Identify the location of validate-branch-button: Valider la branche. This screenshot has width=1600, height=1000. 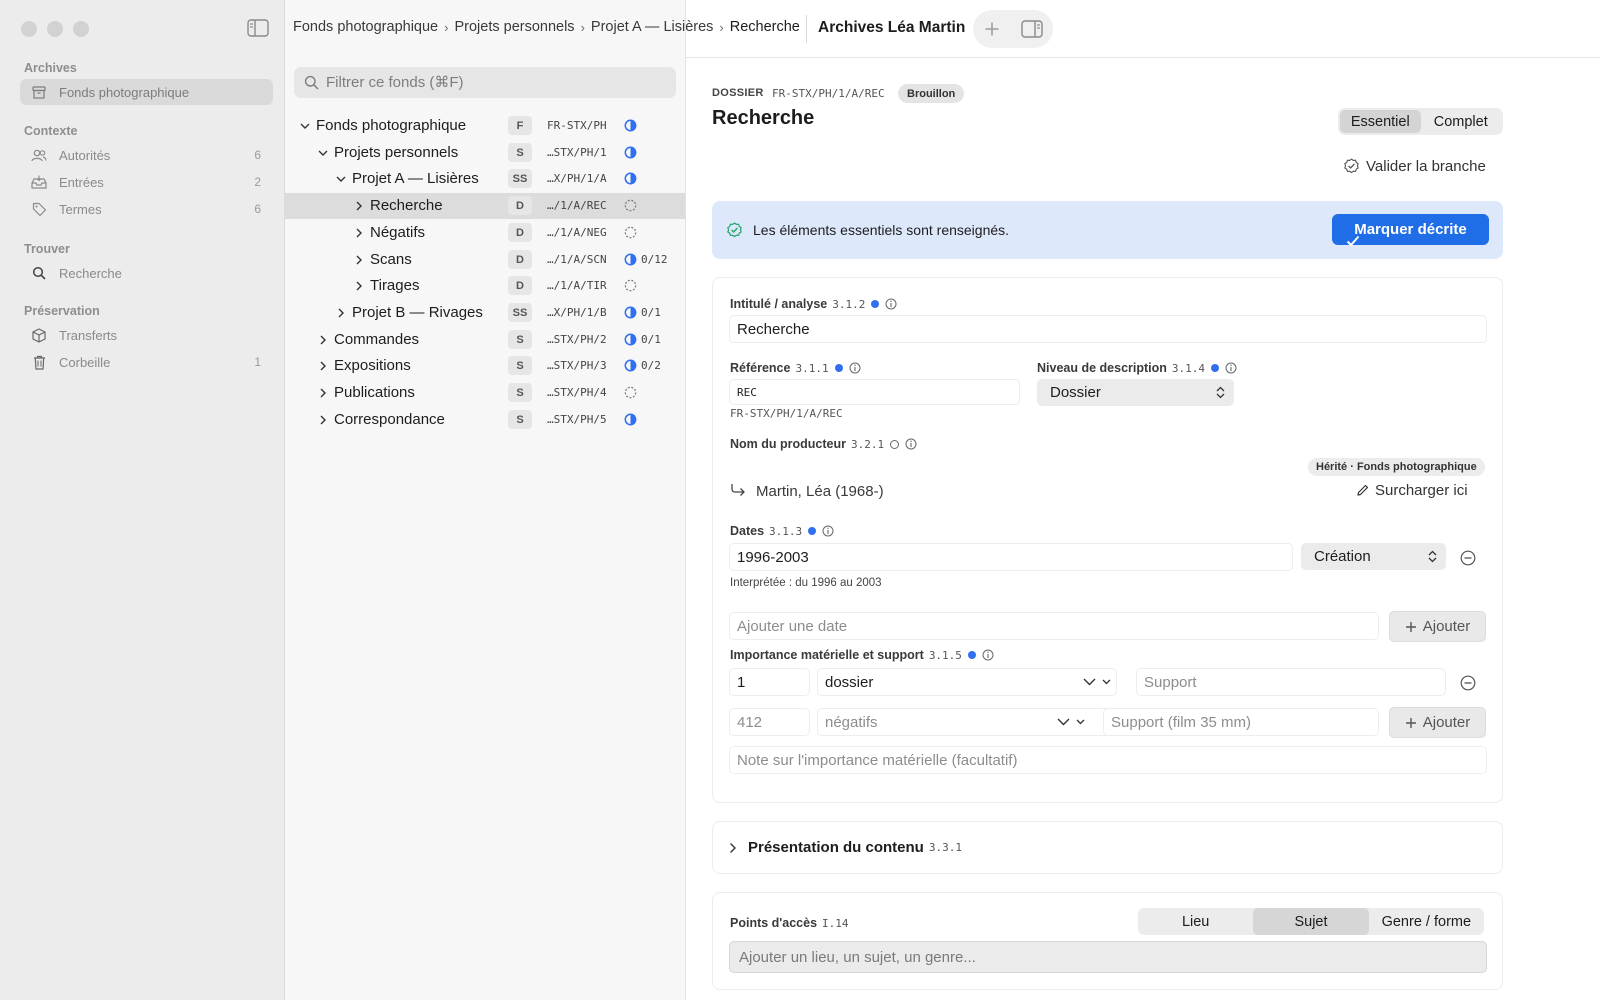
(1414, 166).